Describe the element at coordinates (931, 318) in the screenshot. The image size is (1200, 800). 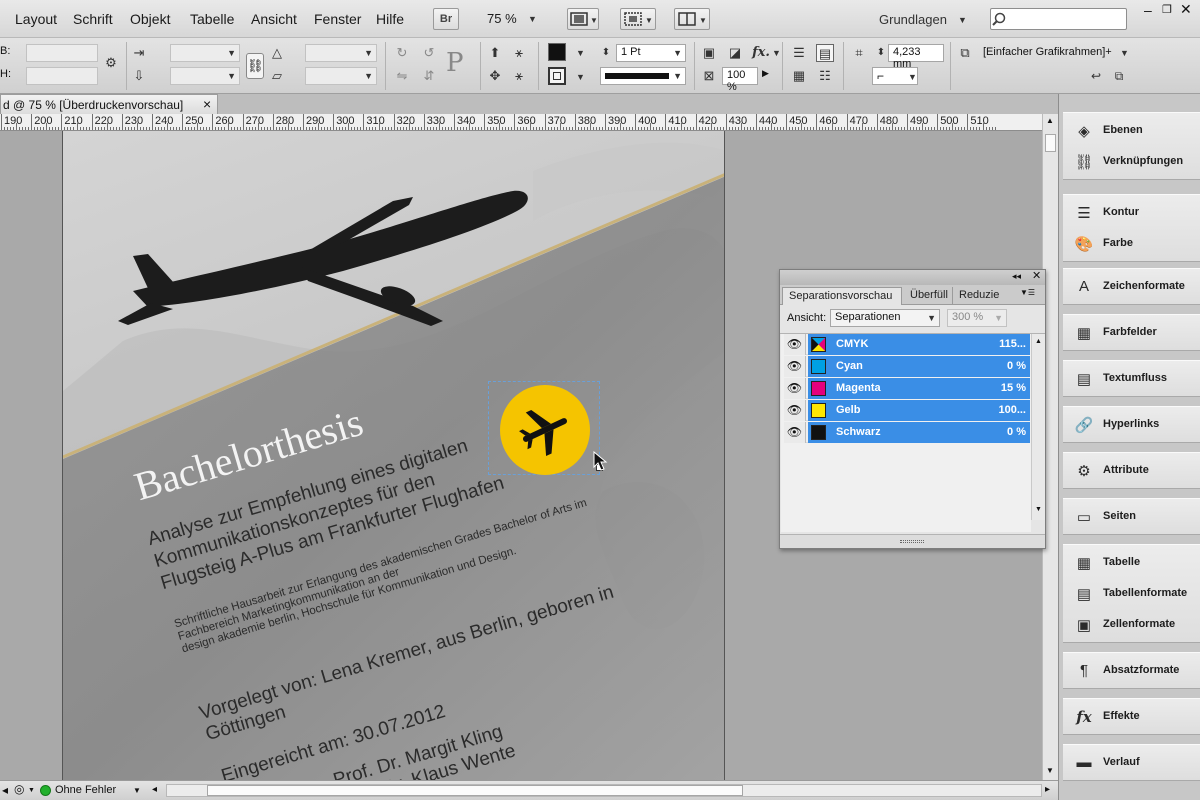
I see `view-chevron-icon: ▼` at that location.